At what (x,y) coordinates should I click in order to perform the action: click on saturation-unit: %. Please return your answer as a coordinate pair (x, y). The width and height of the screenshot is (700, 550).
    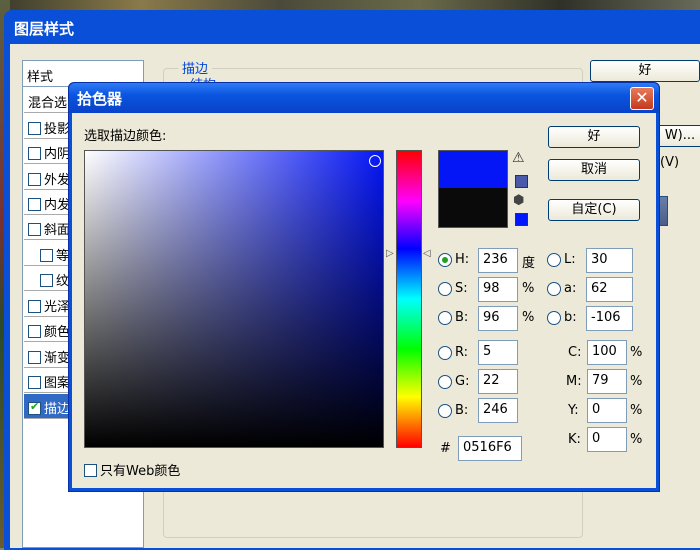
    Looking at the image, I should click on (528, 288).